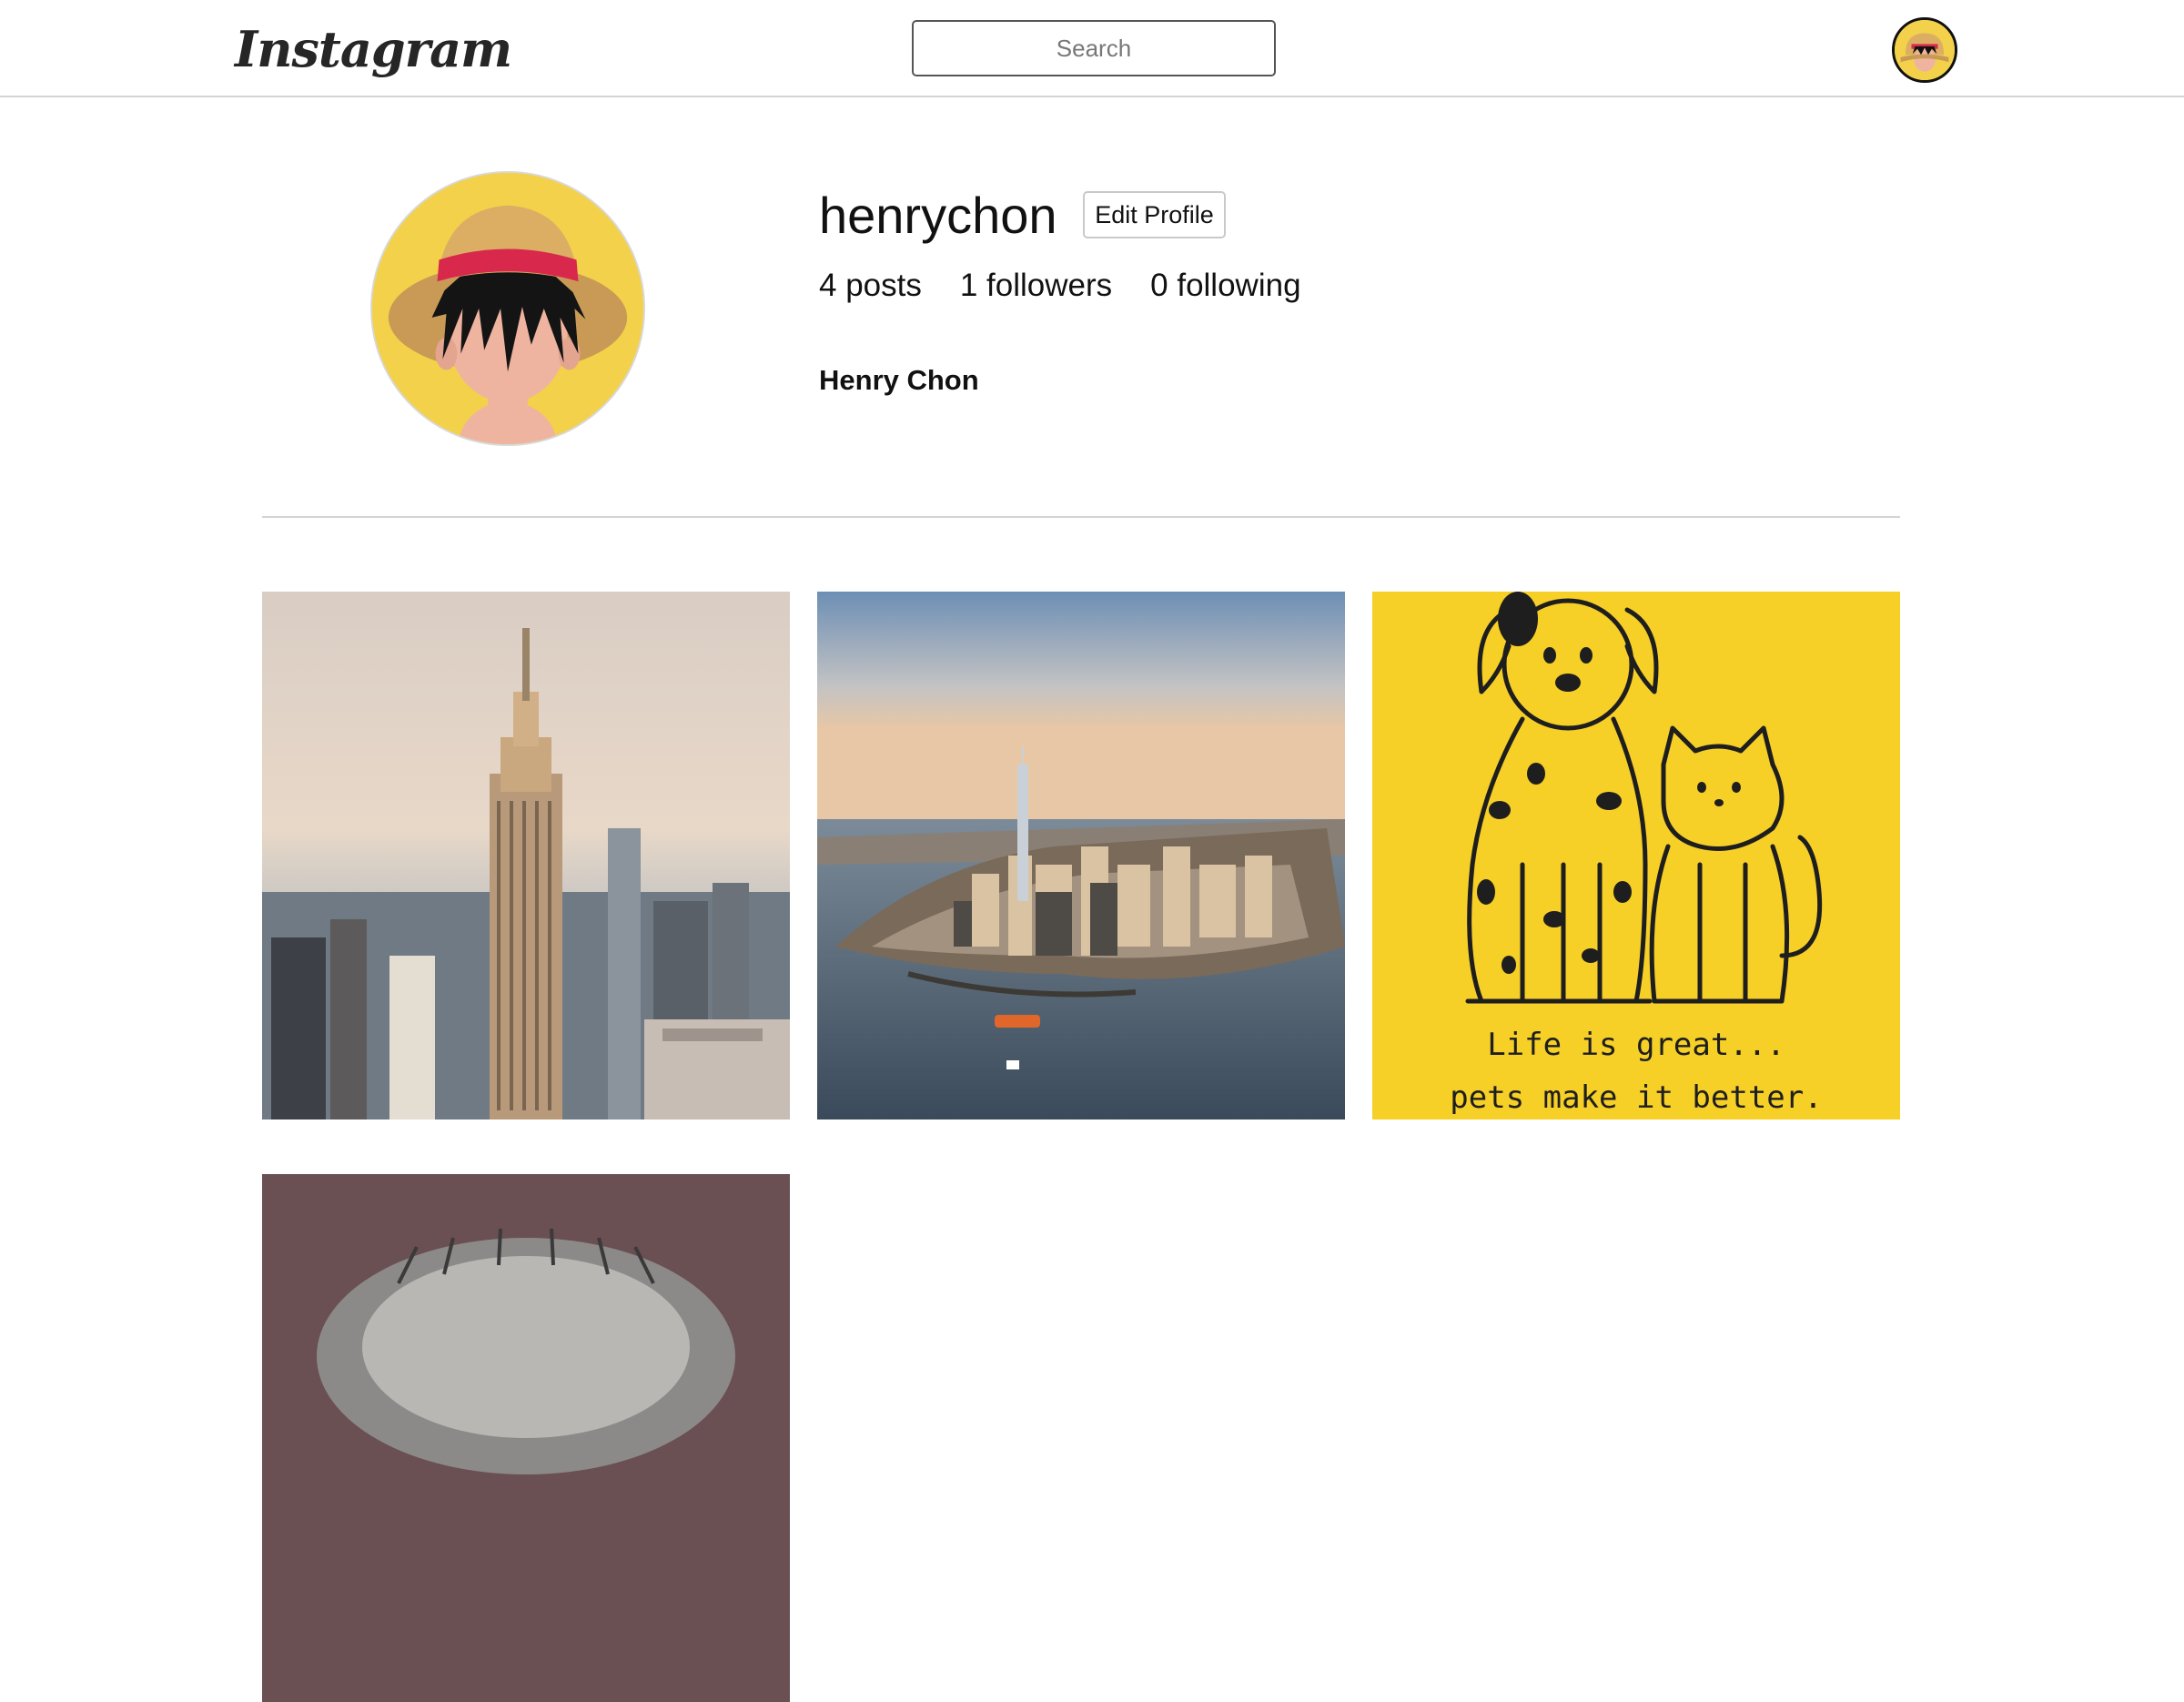 The image size is (2184, 1702). I want to click on manhattan-aerial-photo, so click(1081, 855).